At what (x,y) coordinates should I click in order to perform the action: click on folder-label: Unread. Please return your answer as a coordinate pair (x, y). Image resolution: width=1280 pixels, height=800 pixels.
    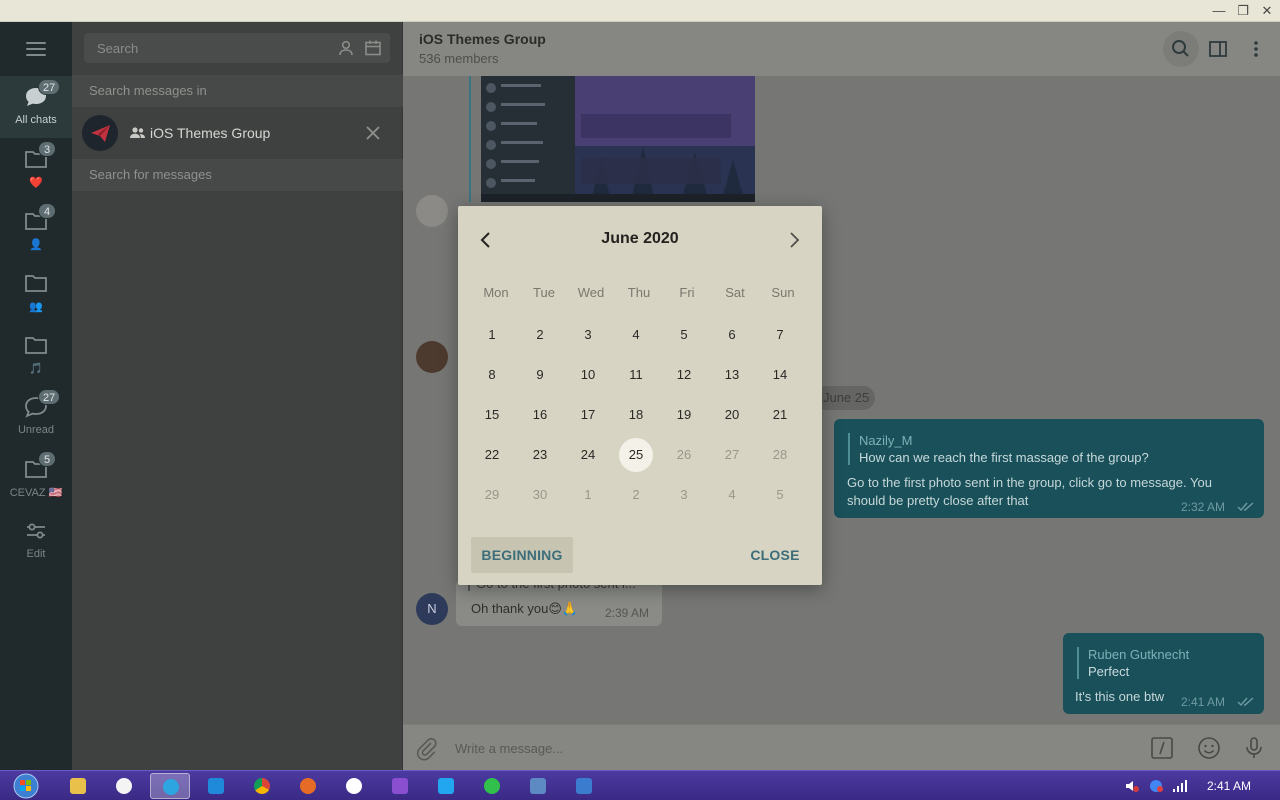
    Looking at the image, I should click on (36, 430).